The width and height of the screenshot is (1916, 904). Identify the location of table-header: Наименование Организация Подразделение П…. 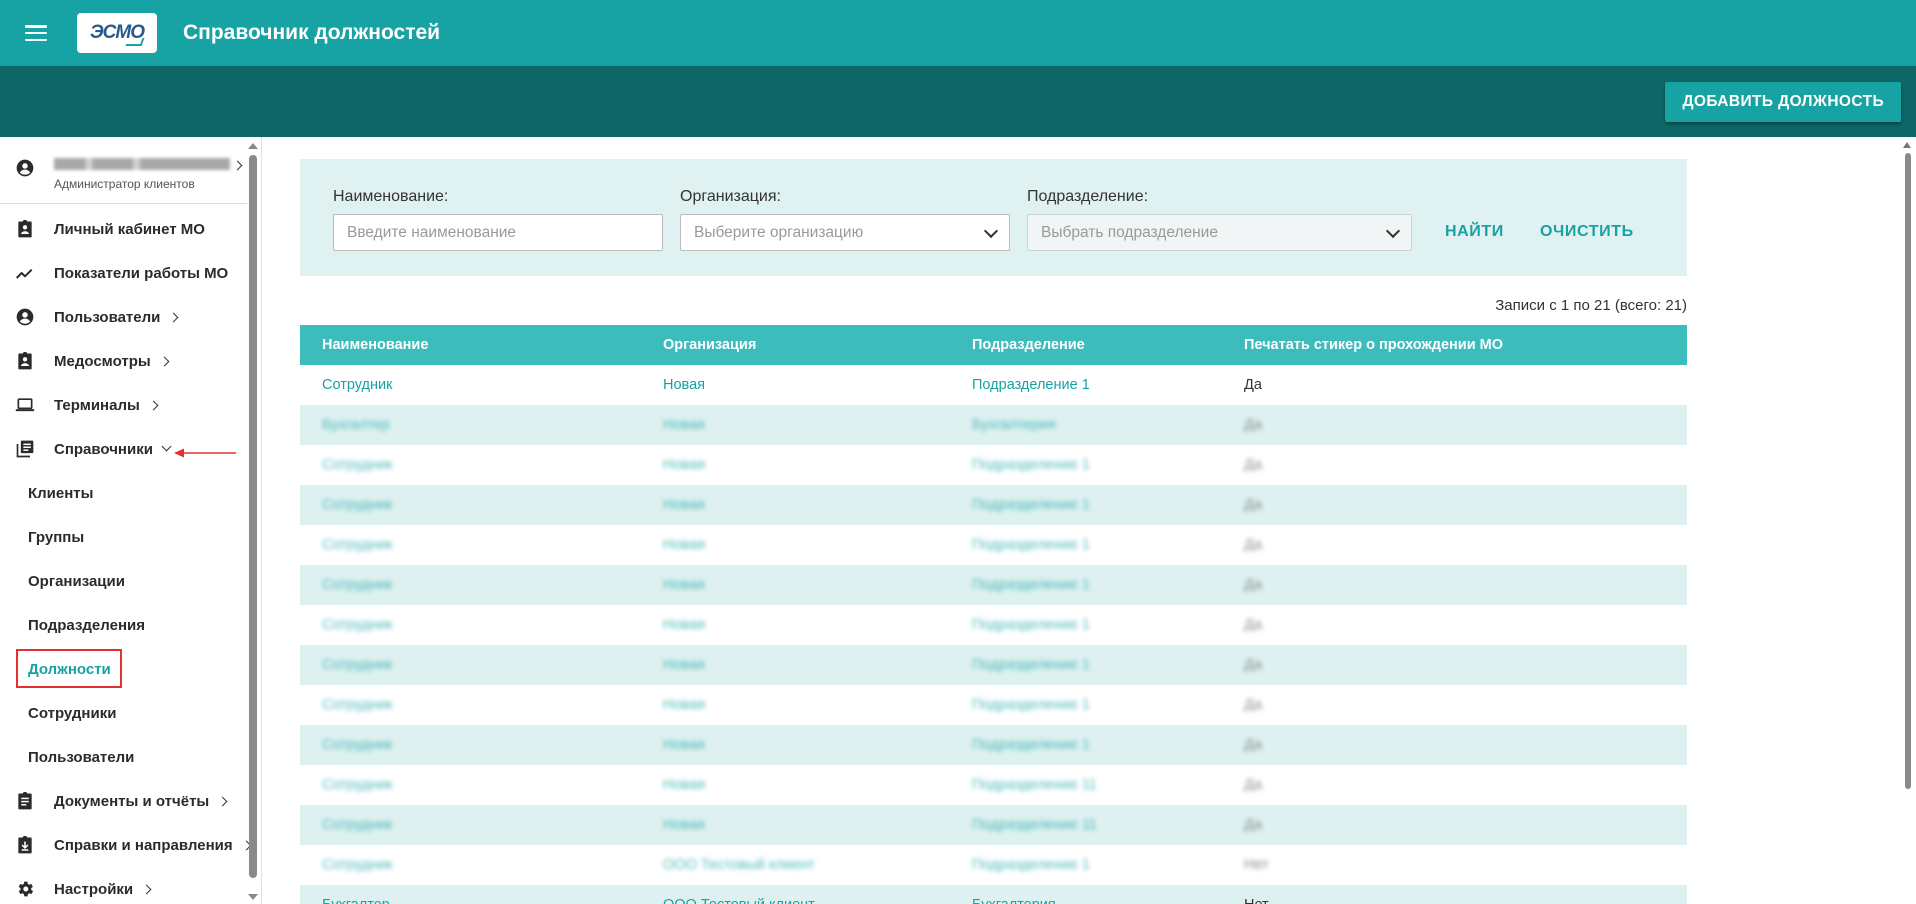
(993, 345).